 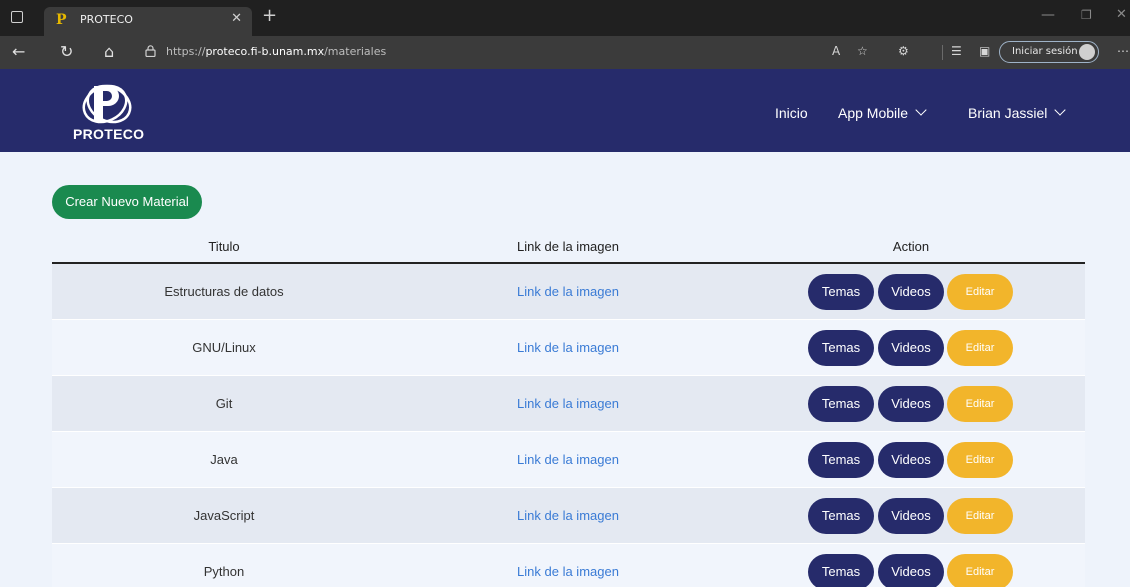 I want to click on material-title: GNU/Linux, so click(x=224, y=347).